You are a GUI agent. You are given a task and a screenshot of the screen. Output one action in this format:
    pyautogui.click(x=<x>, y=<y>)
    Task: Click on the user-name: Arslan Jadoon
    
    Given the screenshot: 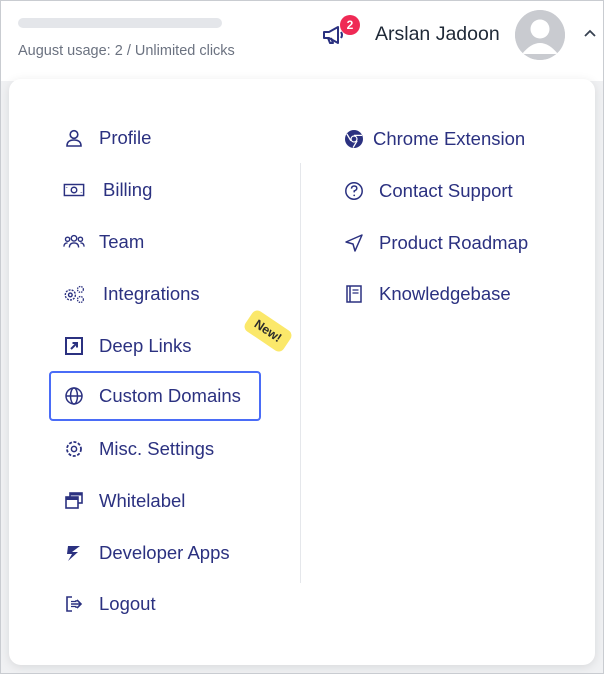 What is the action you would take?
    pyautogui.click(x=437, y=34)
    